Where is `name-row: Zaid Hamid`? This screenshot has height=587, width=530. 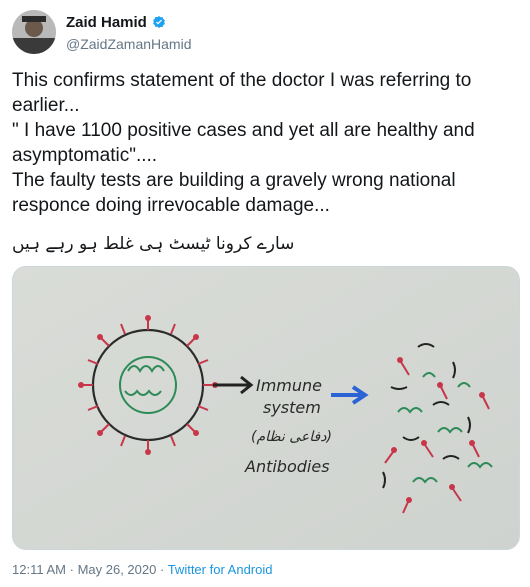
name-row: Zaid Hamid is located at coordinates (116, 22).